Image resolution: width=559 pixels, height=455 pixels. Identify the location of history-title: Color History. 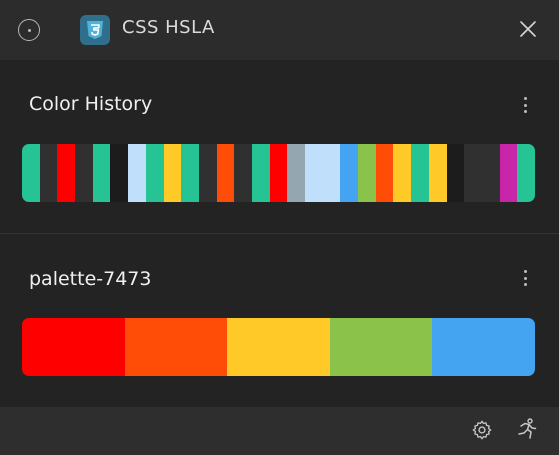
(91, 104).